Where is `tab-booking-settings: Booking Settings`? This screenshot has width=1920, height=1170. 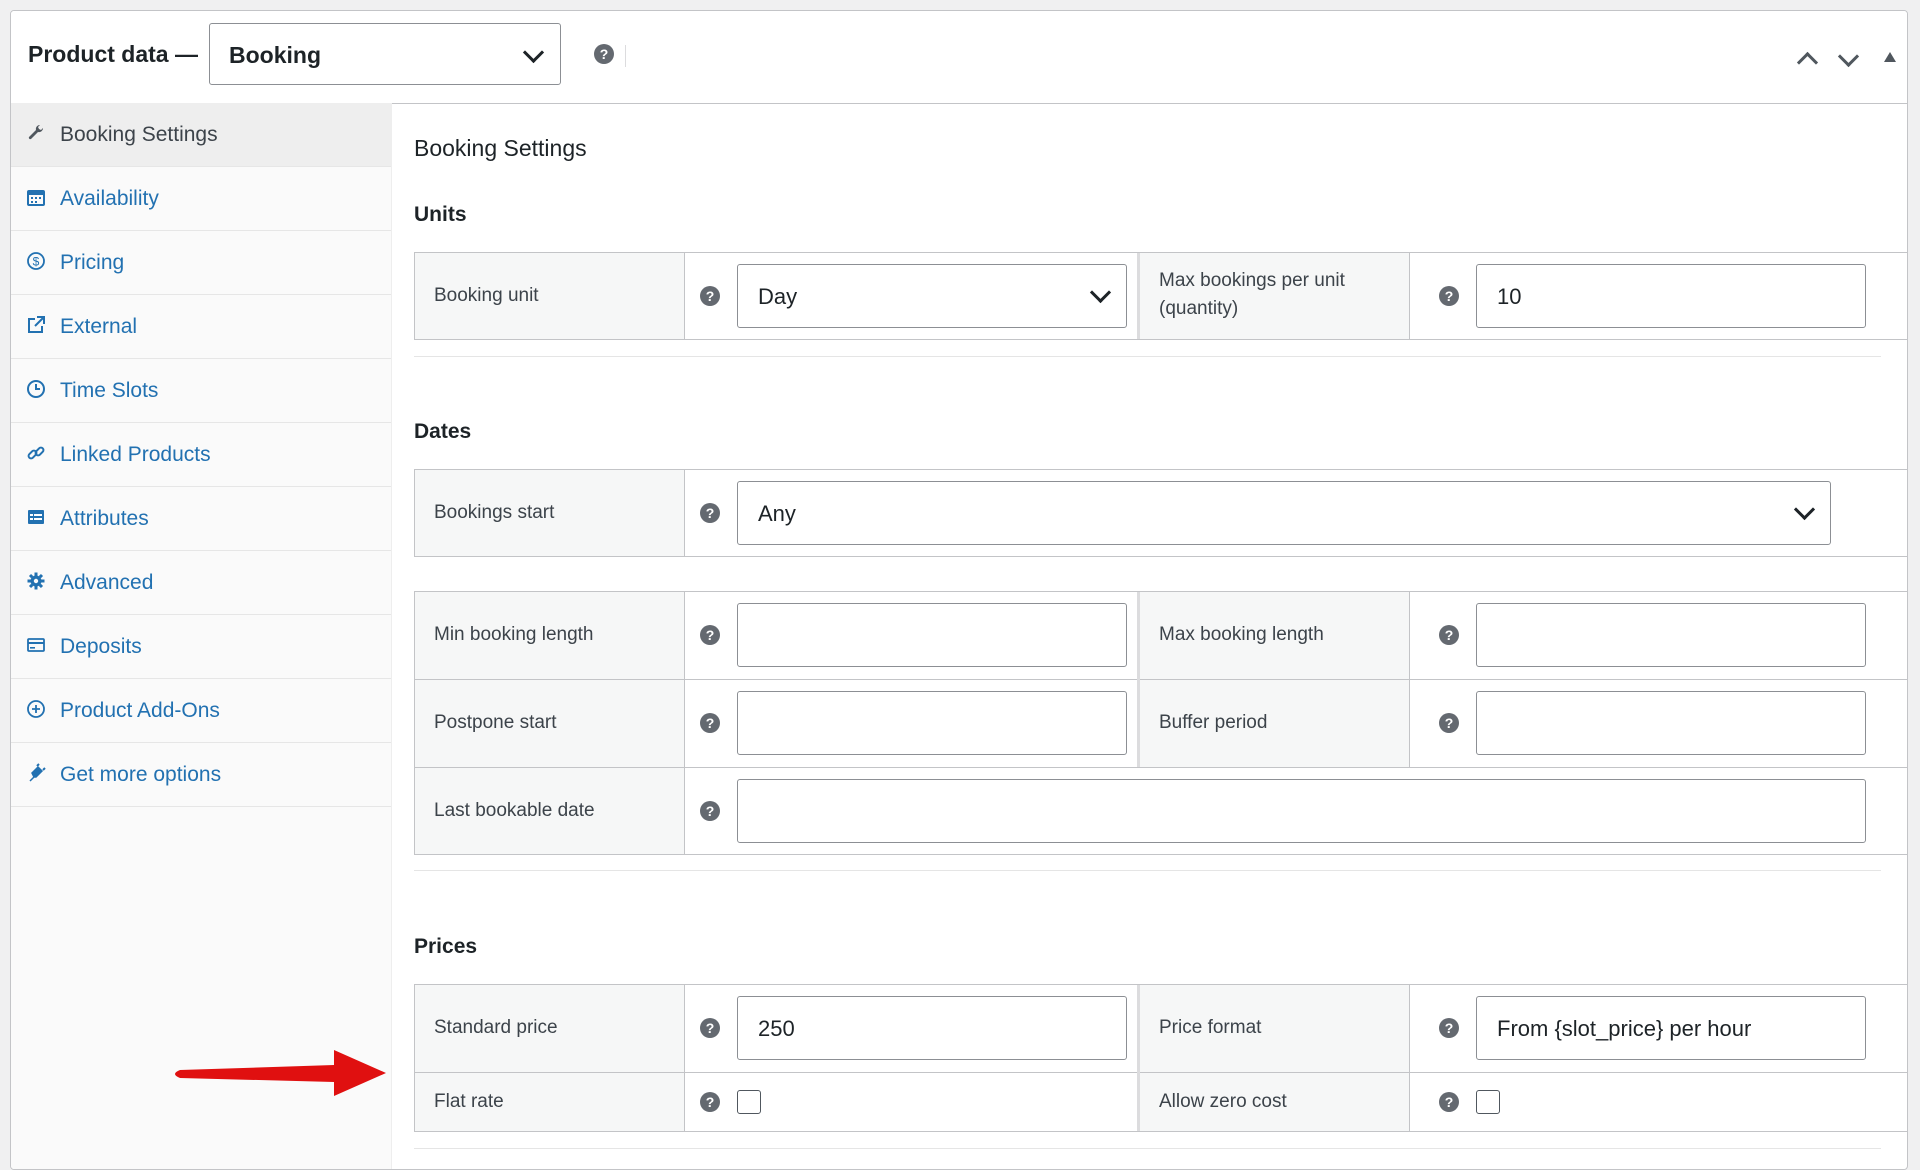
tab-booking-settings: Booking Settings is located at coordinates (201, 135).